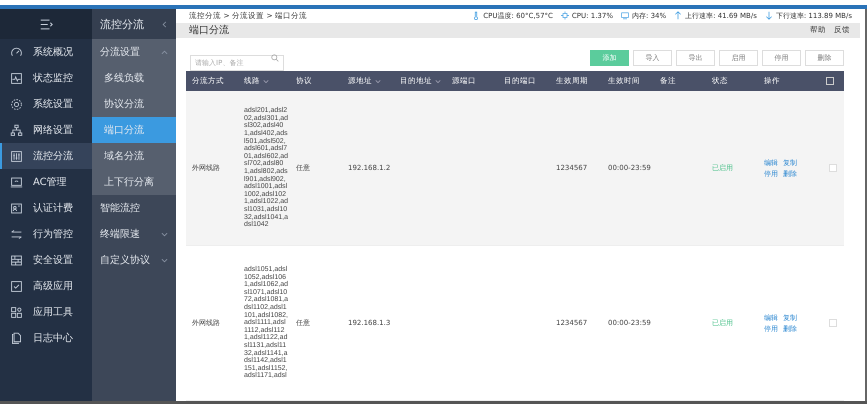 This screenshot has height=409, width=867. What do you see at coordinates (122, 24) in the screenshot?
I see `subnav-title: 流控分流` at bounding box center [122, 24].